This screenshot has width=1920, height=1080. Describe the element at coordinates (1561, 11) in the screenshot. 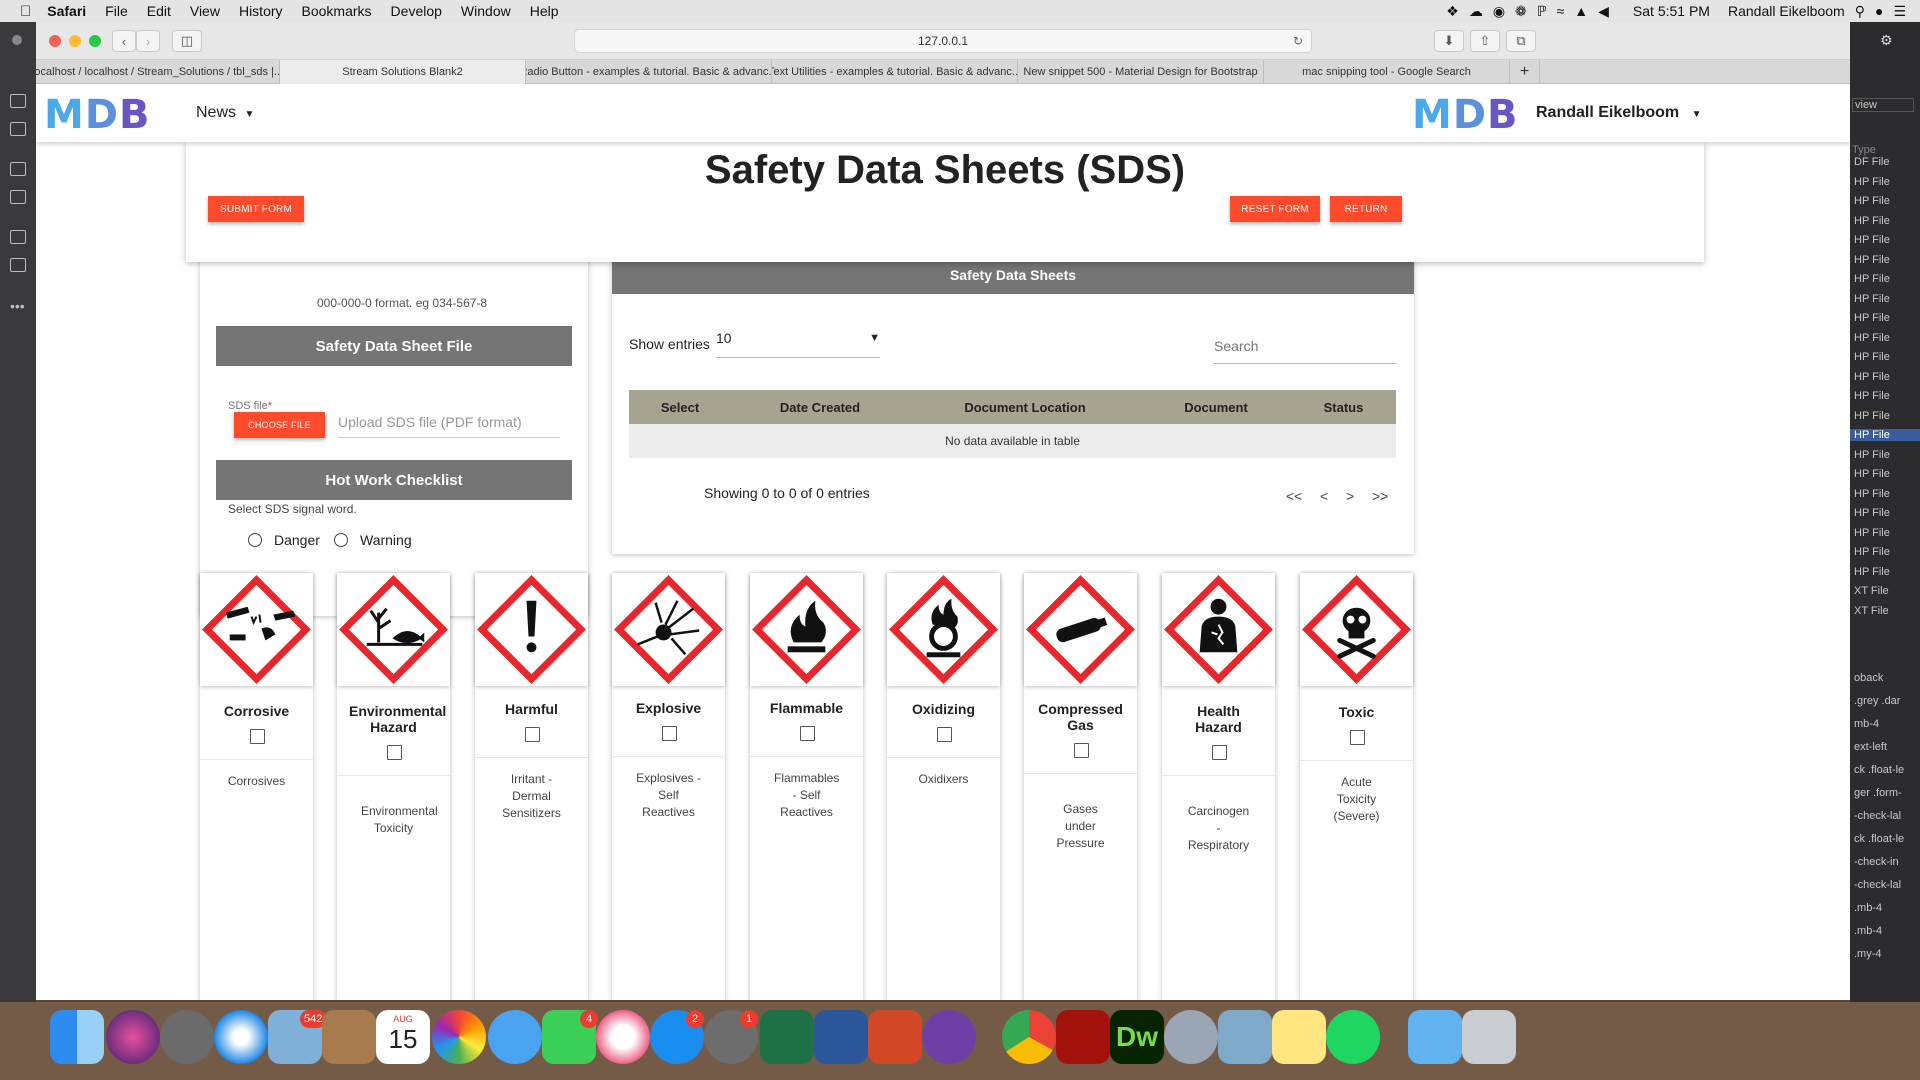

I see `wifi-icon: ≈` at that location.